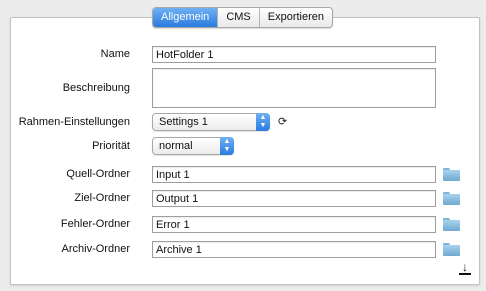 This screenshot has height=291, width=486. I want to click on source-folder-label: Quell-Ordner, so click(98, 174).